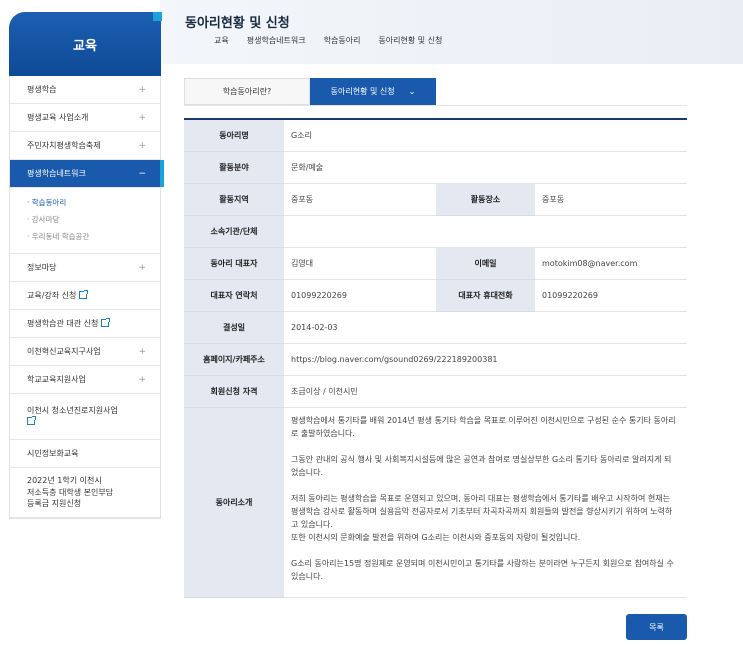  What do you see at coordinates (234, 263) in the screenshot?
I see `row-label: 동아리 대표자` at bounding box center [234, 263].